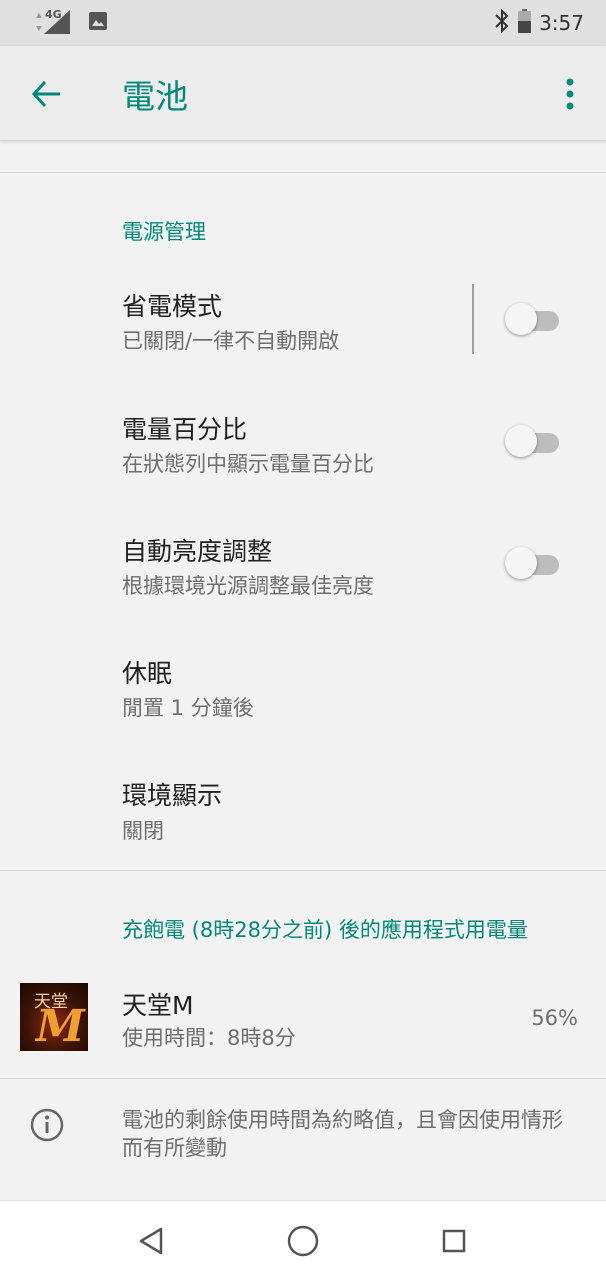  Describe the element at coordinates (325, 930) in the screenshot. I see `section-header-usage: 充飽電 (8時28分之前) 後的應用程式用電量` at that location.